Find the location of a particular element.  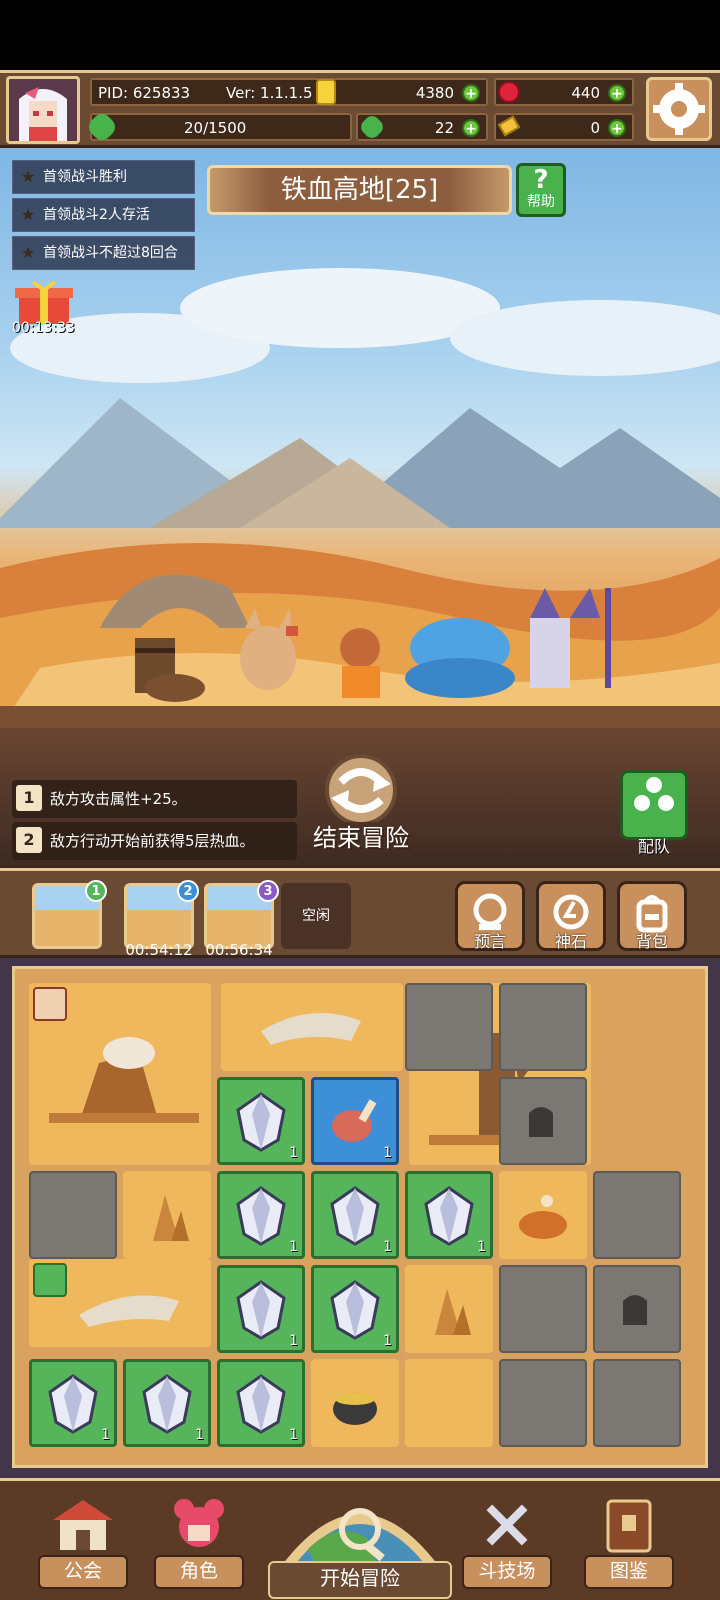

formation-button: 配队 is located at coordinates (654, 813).